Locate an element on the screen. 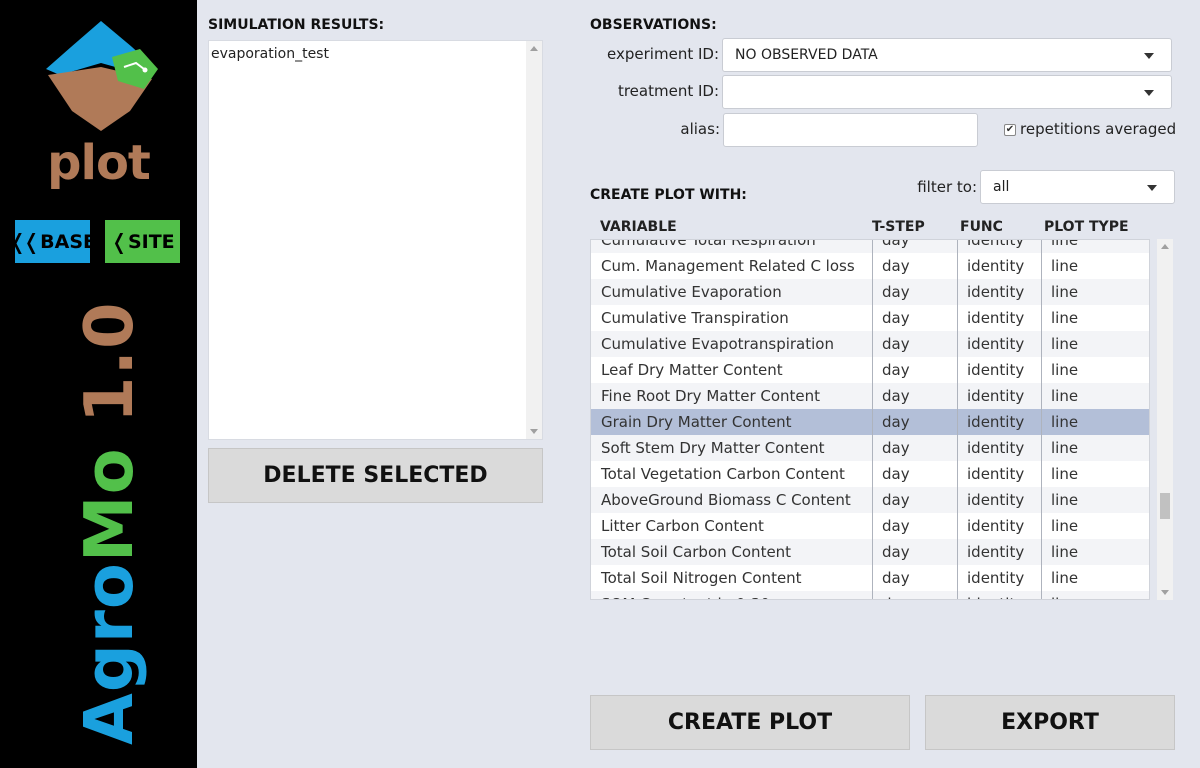 Image resolution: width=1200 pixels, height=768 pixels. table-row: Leaf Dry Matter Content day identity line is located at coordinates (870, 370).